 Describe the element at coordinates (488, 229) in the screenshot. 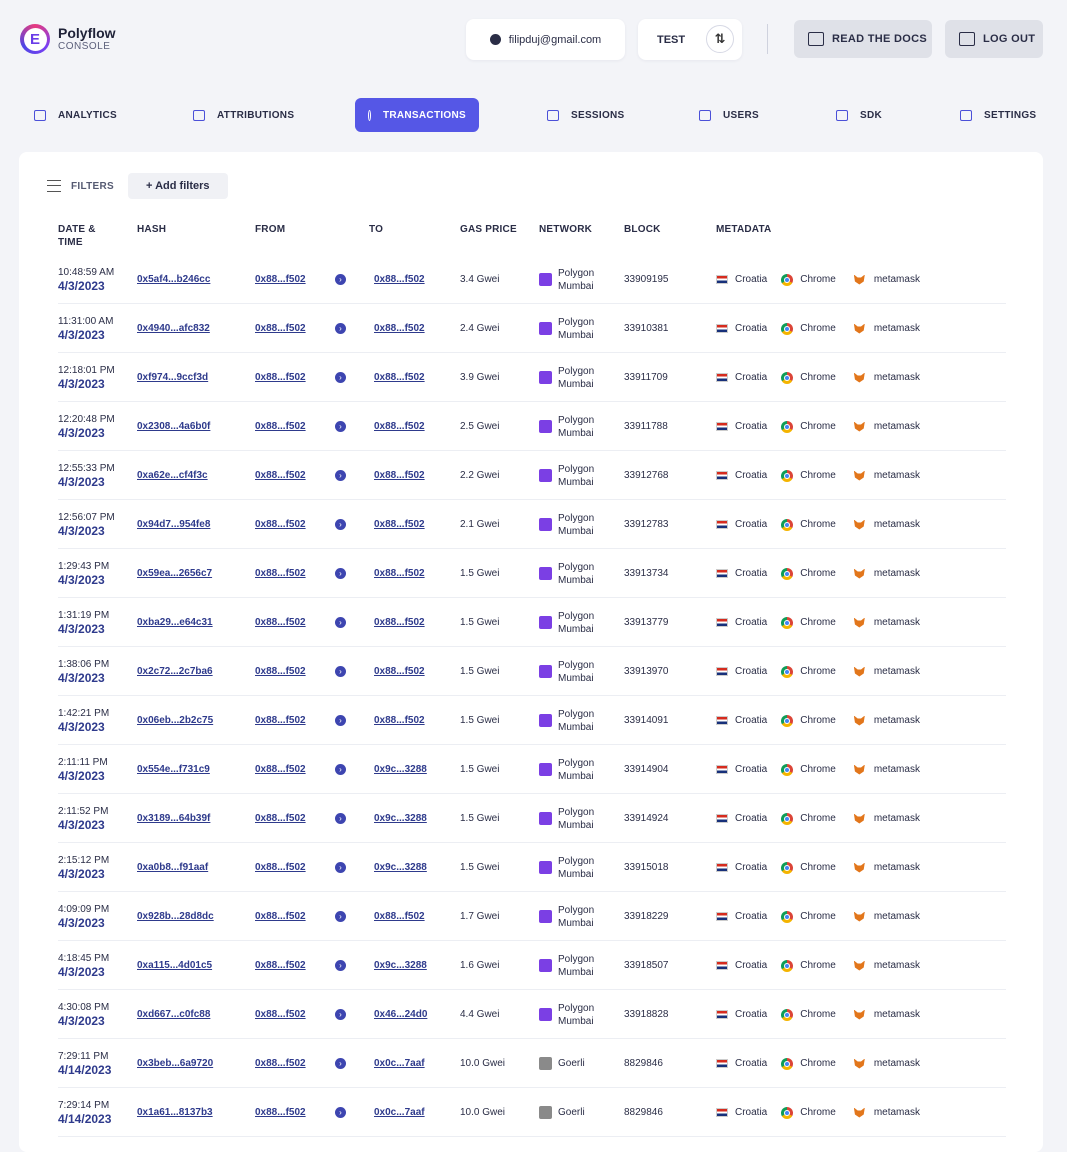

I see `column-gas-price: GAS PRICE` at that location.